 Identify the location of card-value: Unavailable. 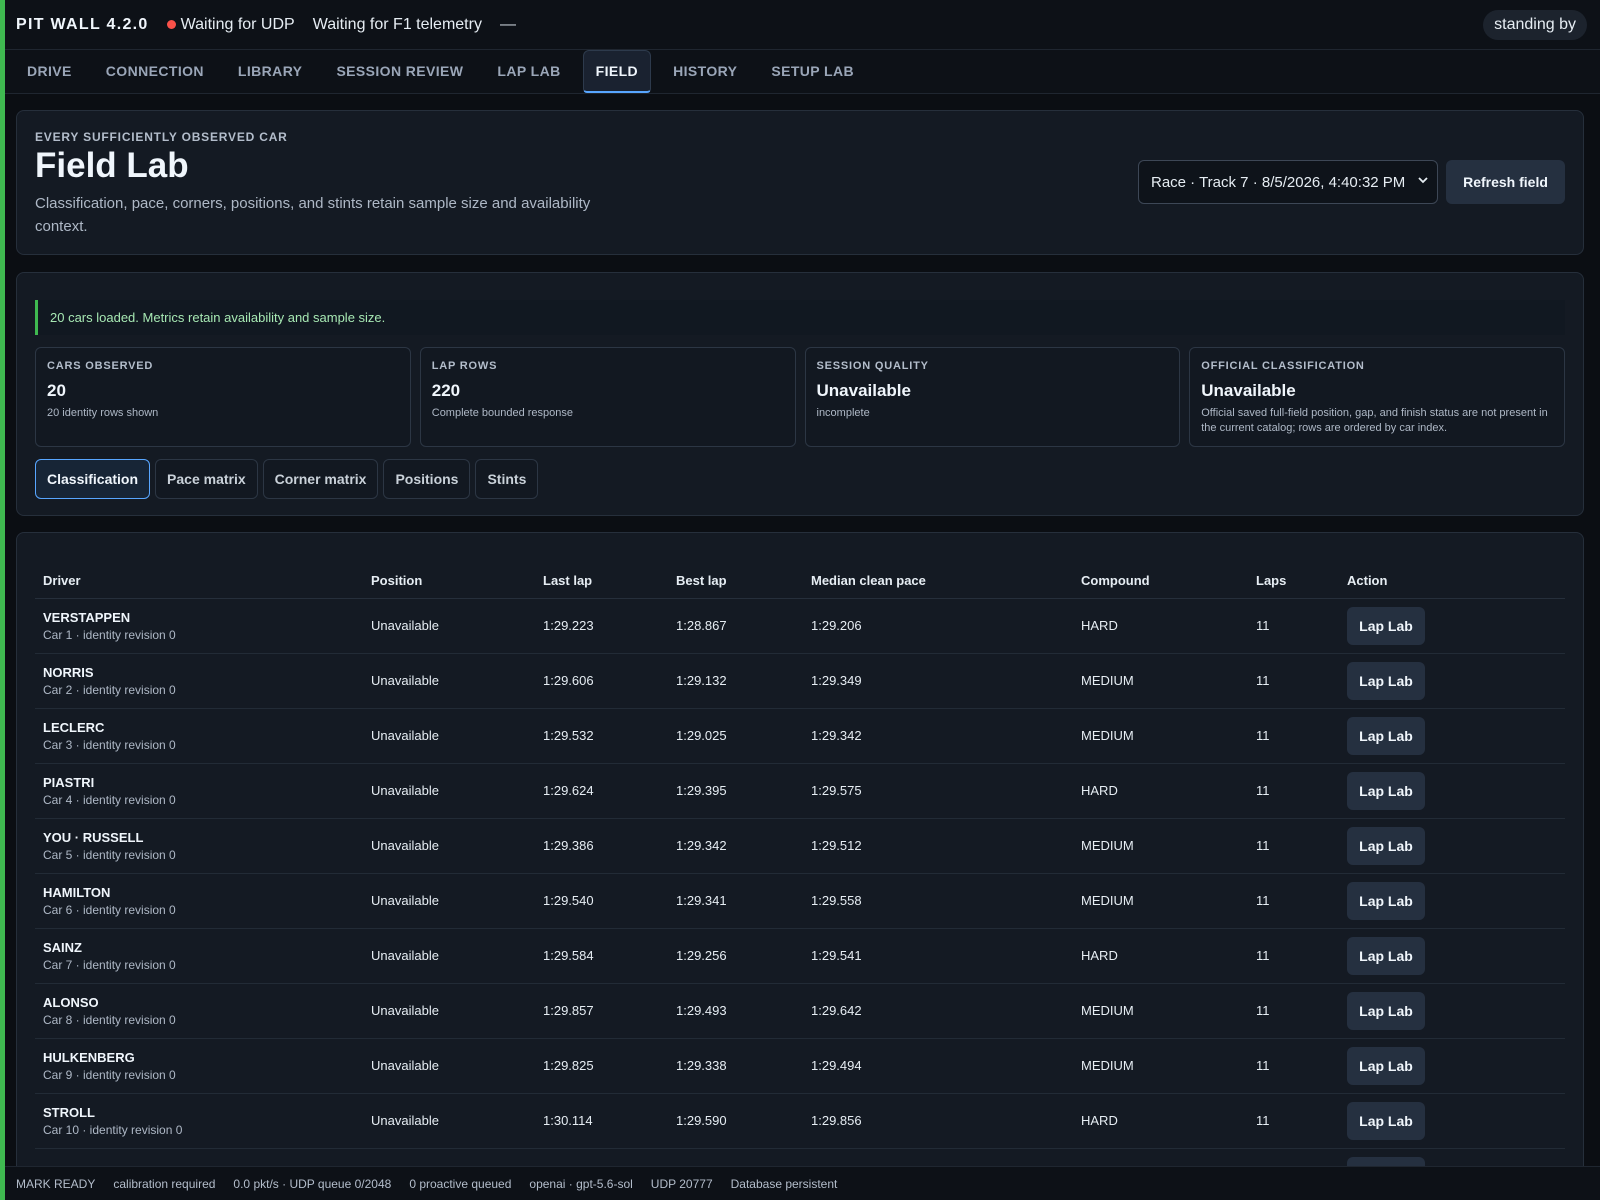
(1248, 390).